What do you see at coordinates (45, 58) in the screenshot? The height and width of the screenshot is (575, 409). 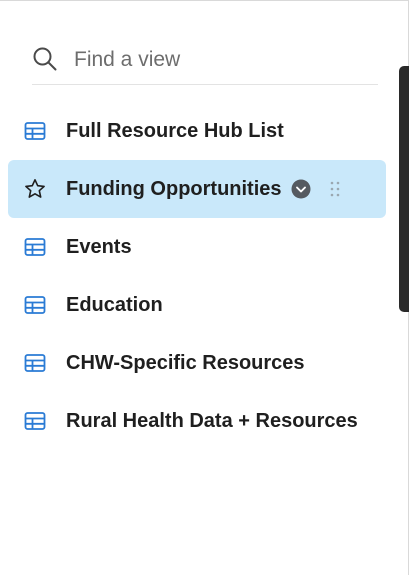 I see `search-icon` at bounding box center [45, 58].